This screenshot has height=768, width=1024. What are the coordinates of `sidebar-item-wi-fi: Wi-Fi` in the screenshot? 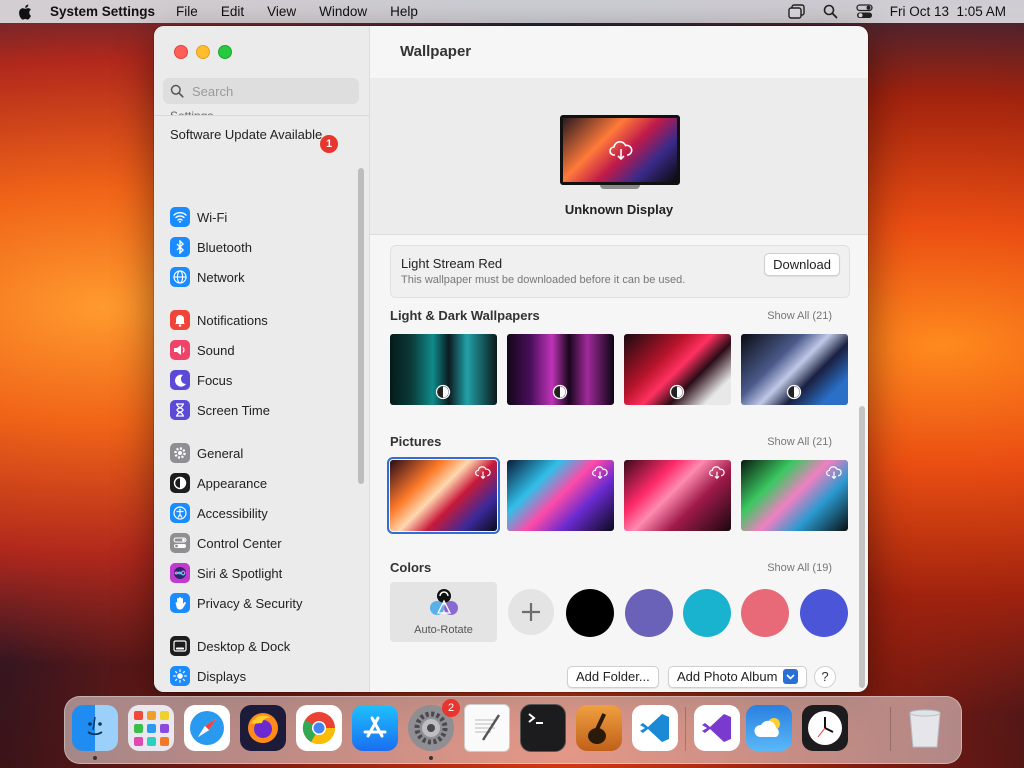 It's located at (254, 217).